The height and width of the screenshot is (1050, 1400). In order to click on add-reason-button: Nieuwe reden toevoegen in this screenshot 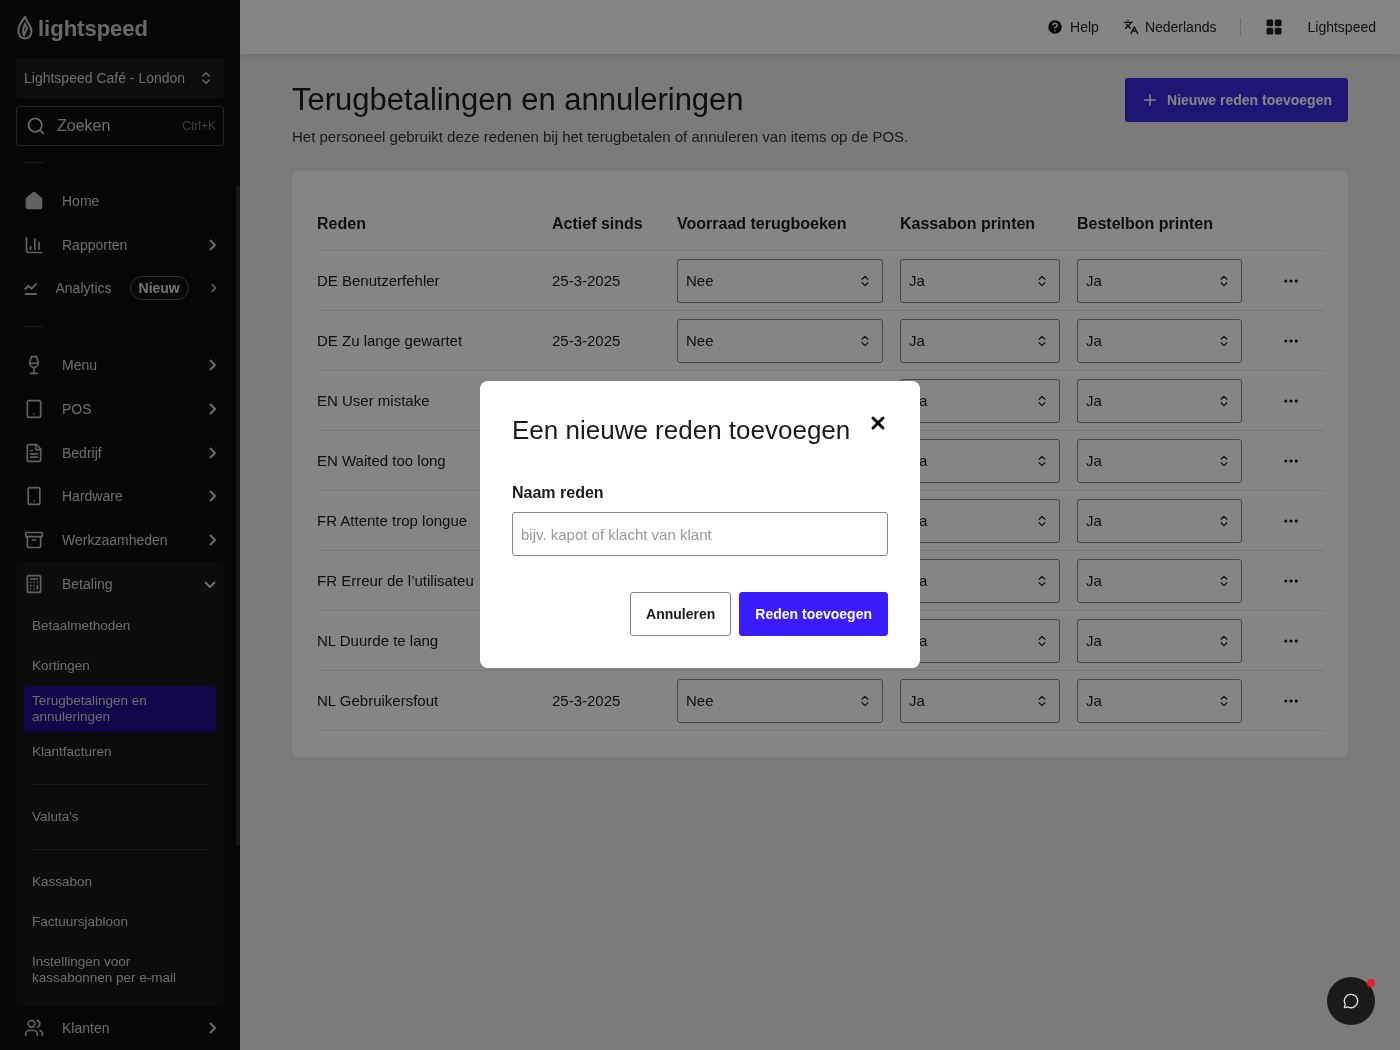, I will do `click(1236, 100)`.